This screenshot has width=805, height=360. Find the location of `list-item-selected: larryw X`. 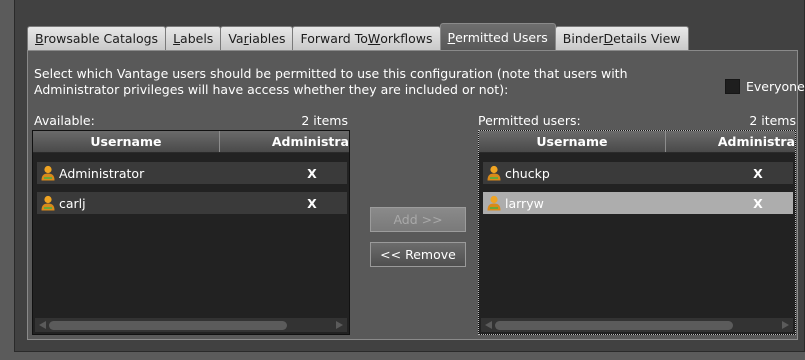

list-item-selected: larryw X is located at coordinates (638, 203).